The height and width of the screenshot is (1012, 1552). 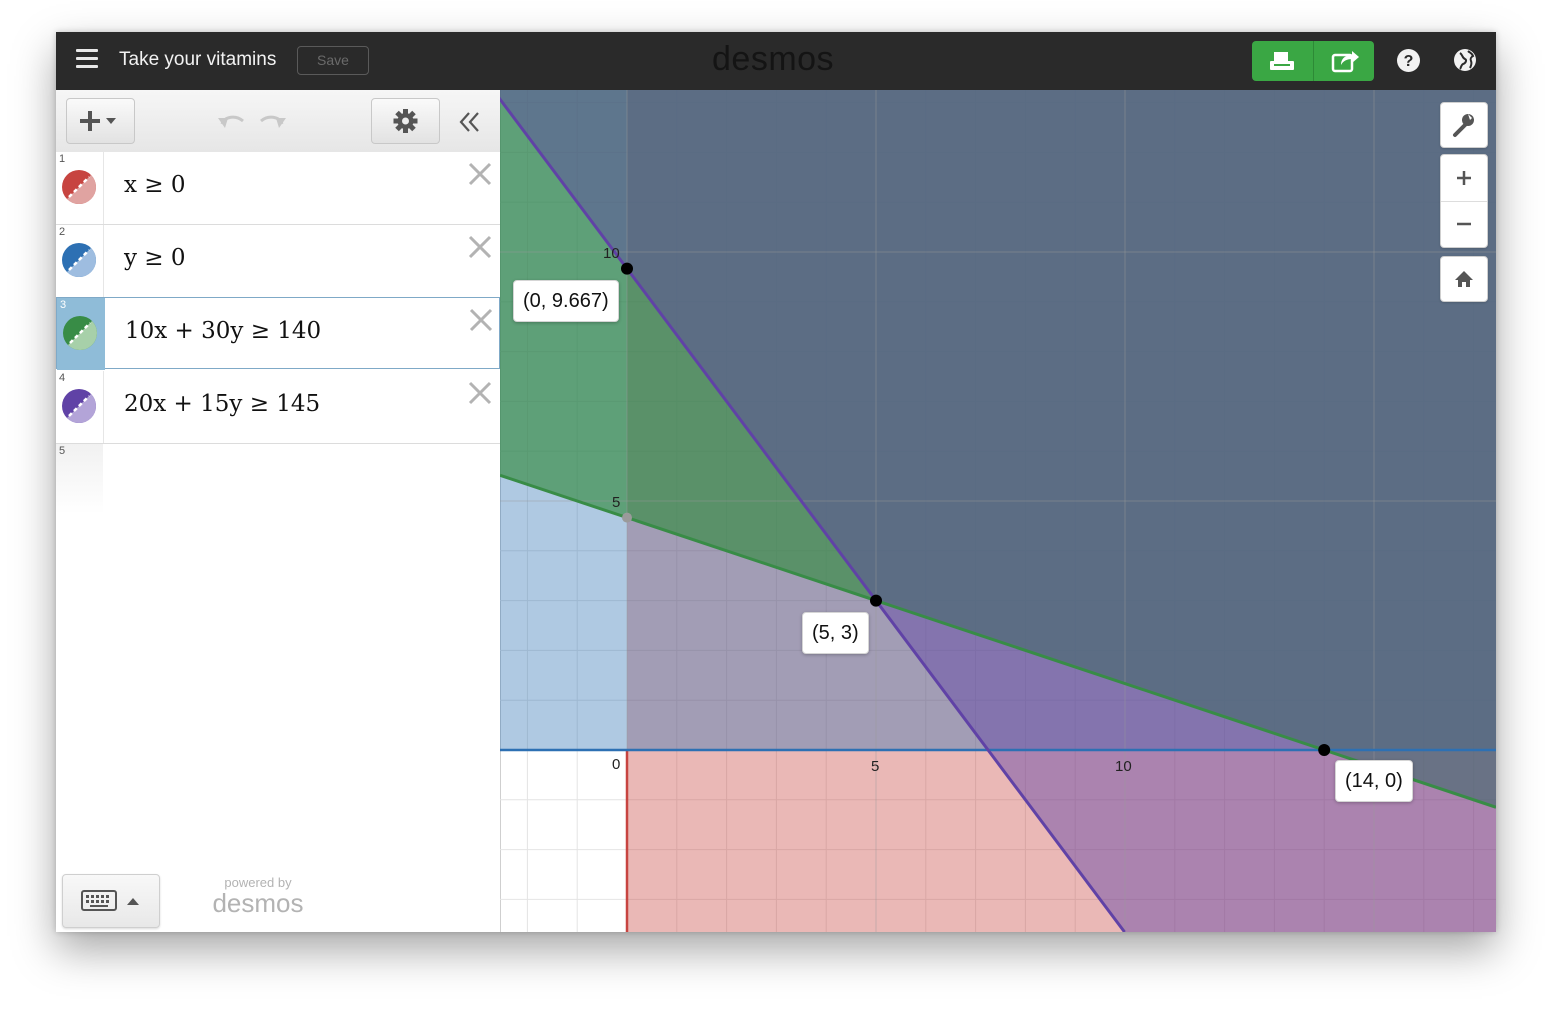 I want to click on powered-by-brand: desmos, so click(x=258, y=903).